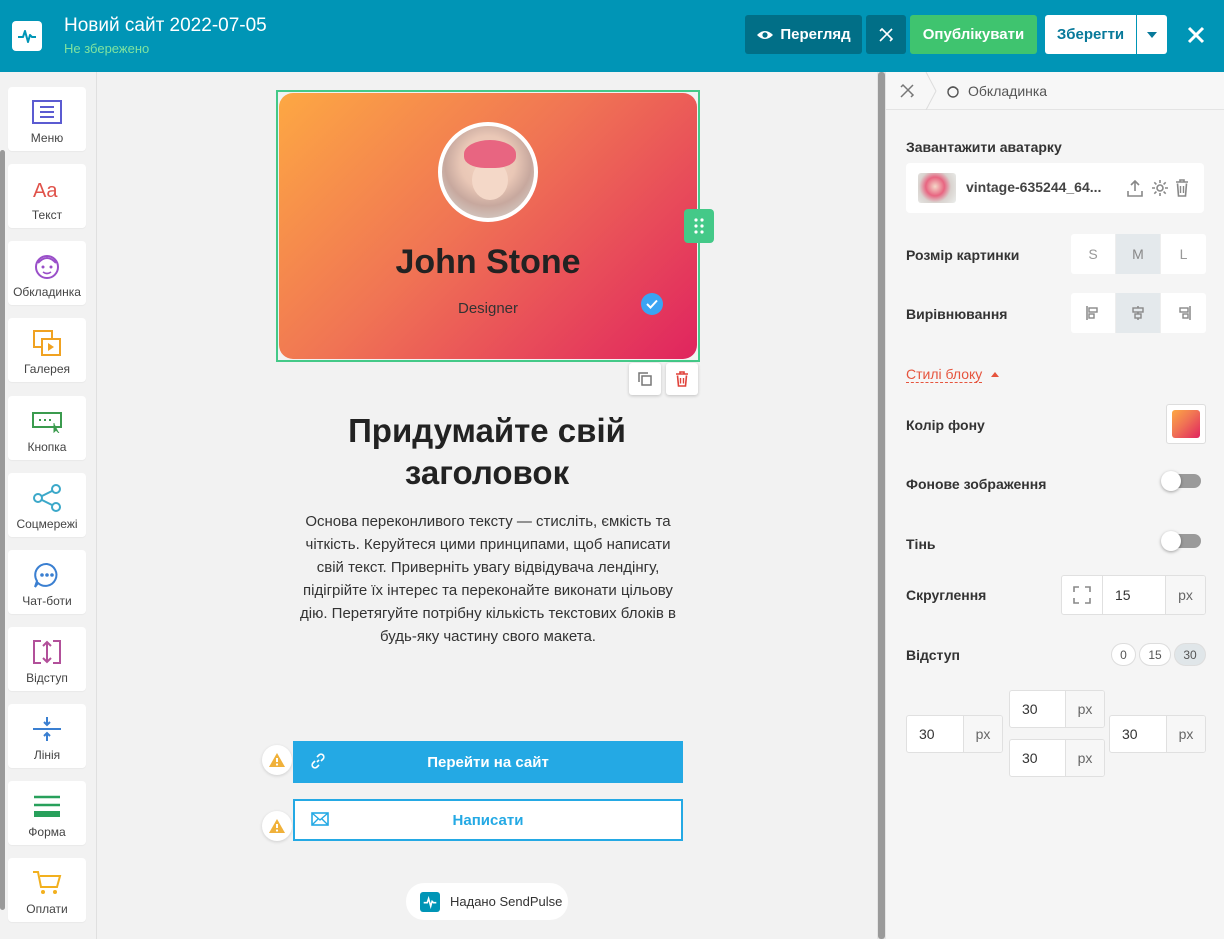 The width and height of the screenshot is (1224, 939). I want to click on cta-label: Написати, so click(488, 820).